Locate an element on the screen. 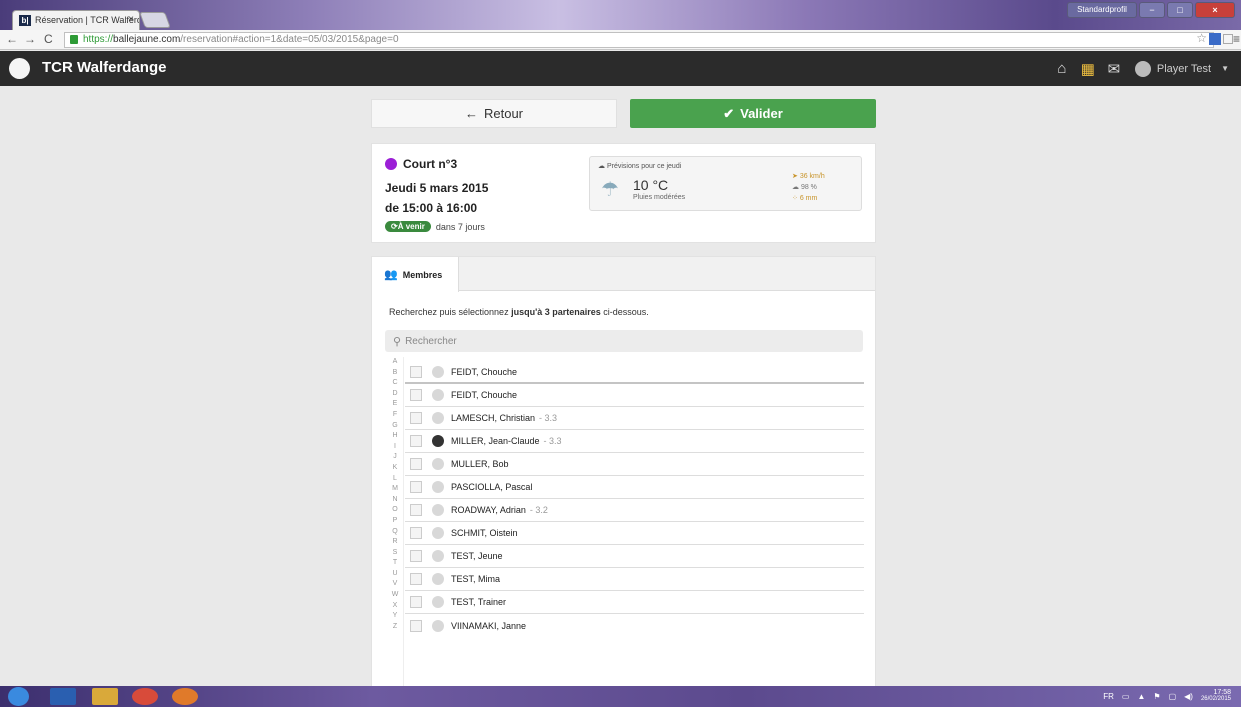 This screenshot has height=707, width=1241. back-arrow-icon: ← is located at coordinates (12, 39).